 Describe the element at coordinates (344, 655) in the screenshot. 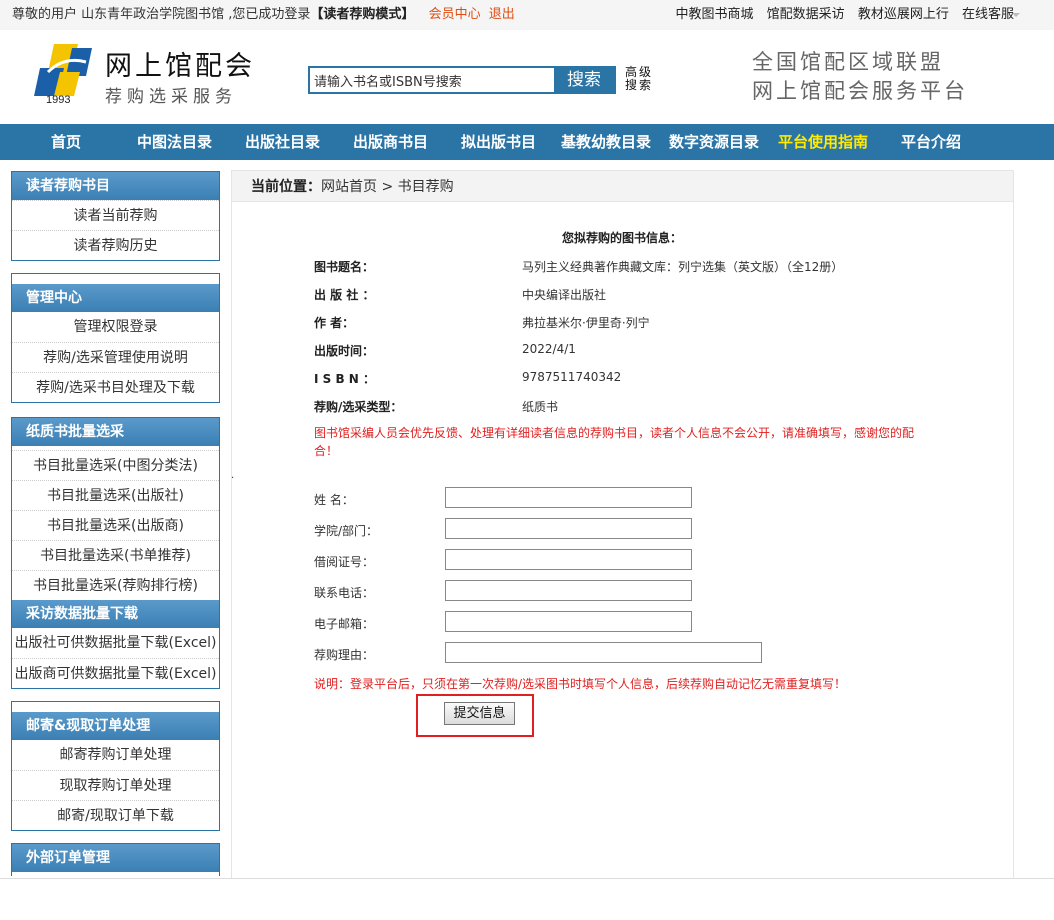

I see `reason-label: 荐购理由：` at that location.